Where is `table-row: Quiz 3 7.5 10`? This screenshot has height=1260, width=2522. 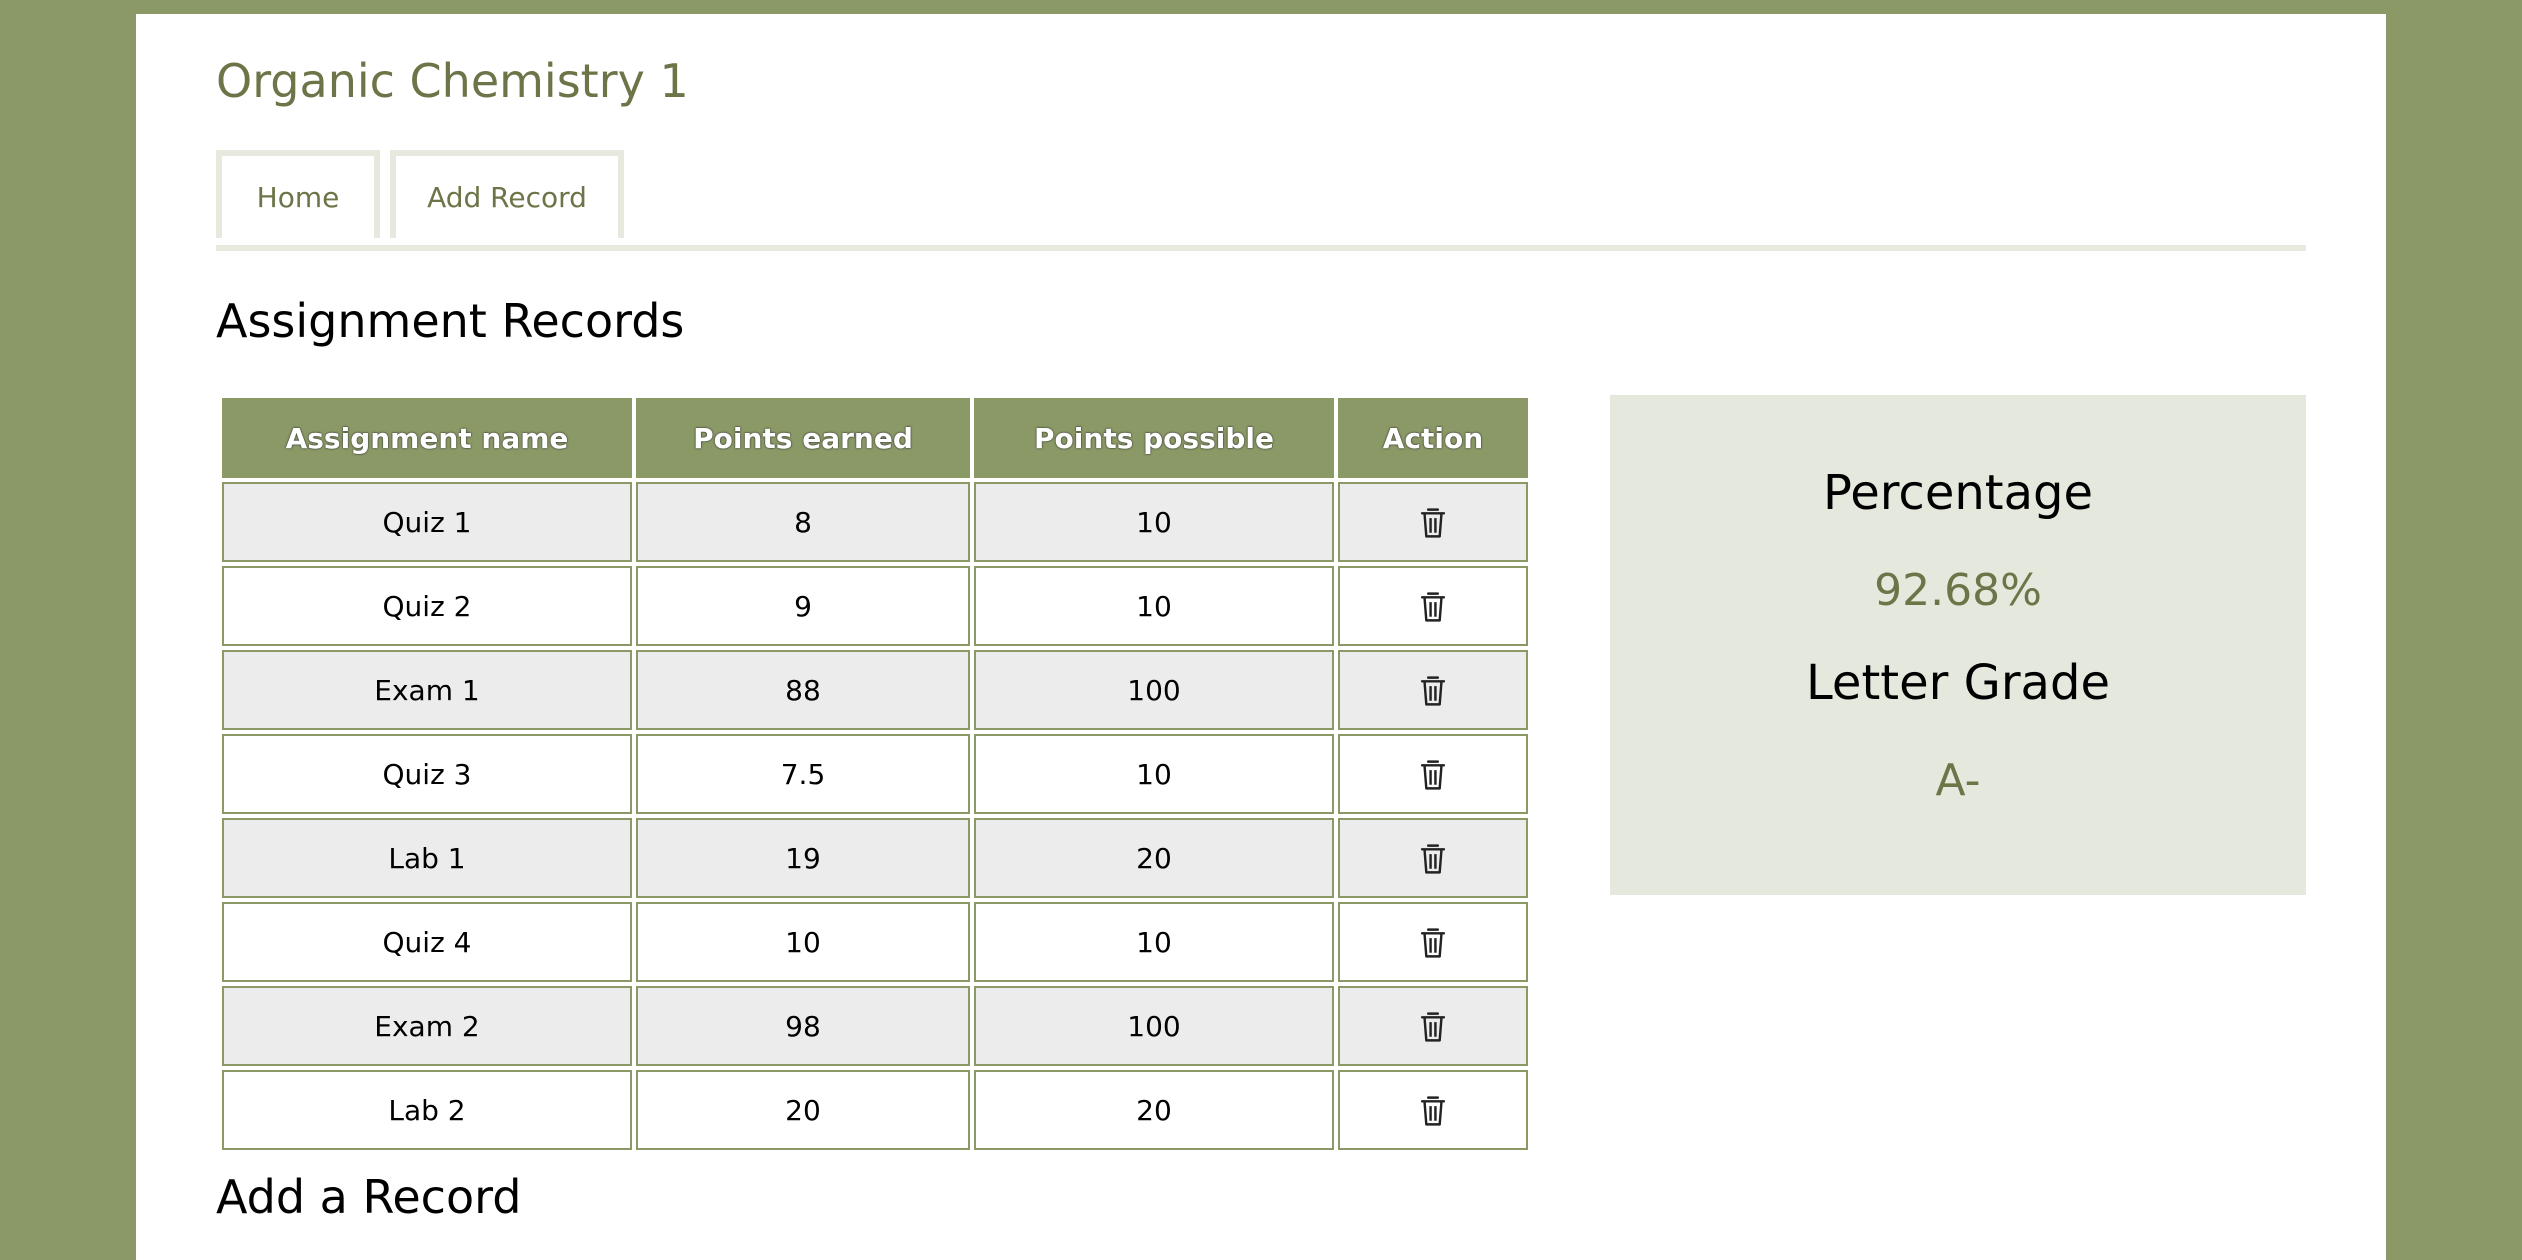
table-row: Quiz 3 7.5 10 is located at coordinates (875, 774).